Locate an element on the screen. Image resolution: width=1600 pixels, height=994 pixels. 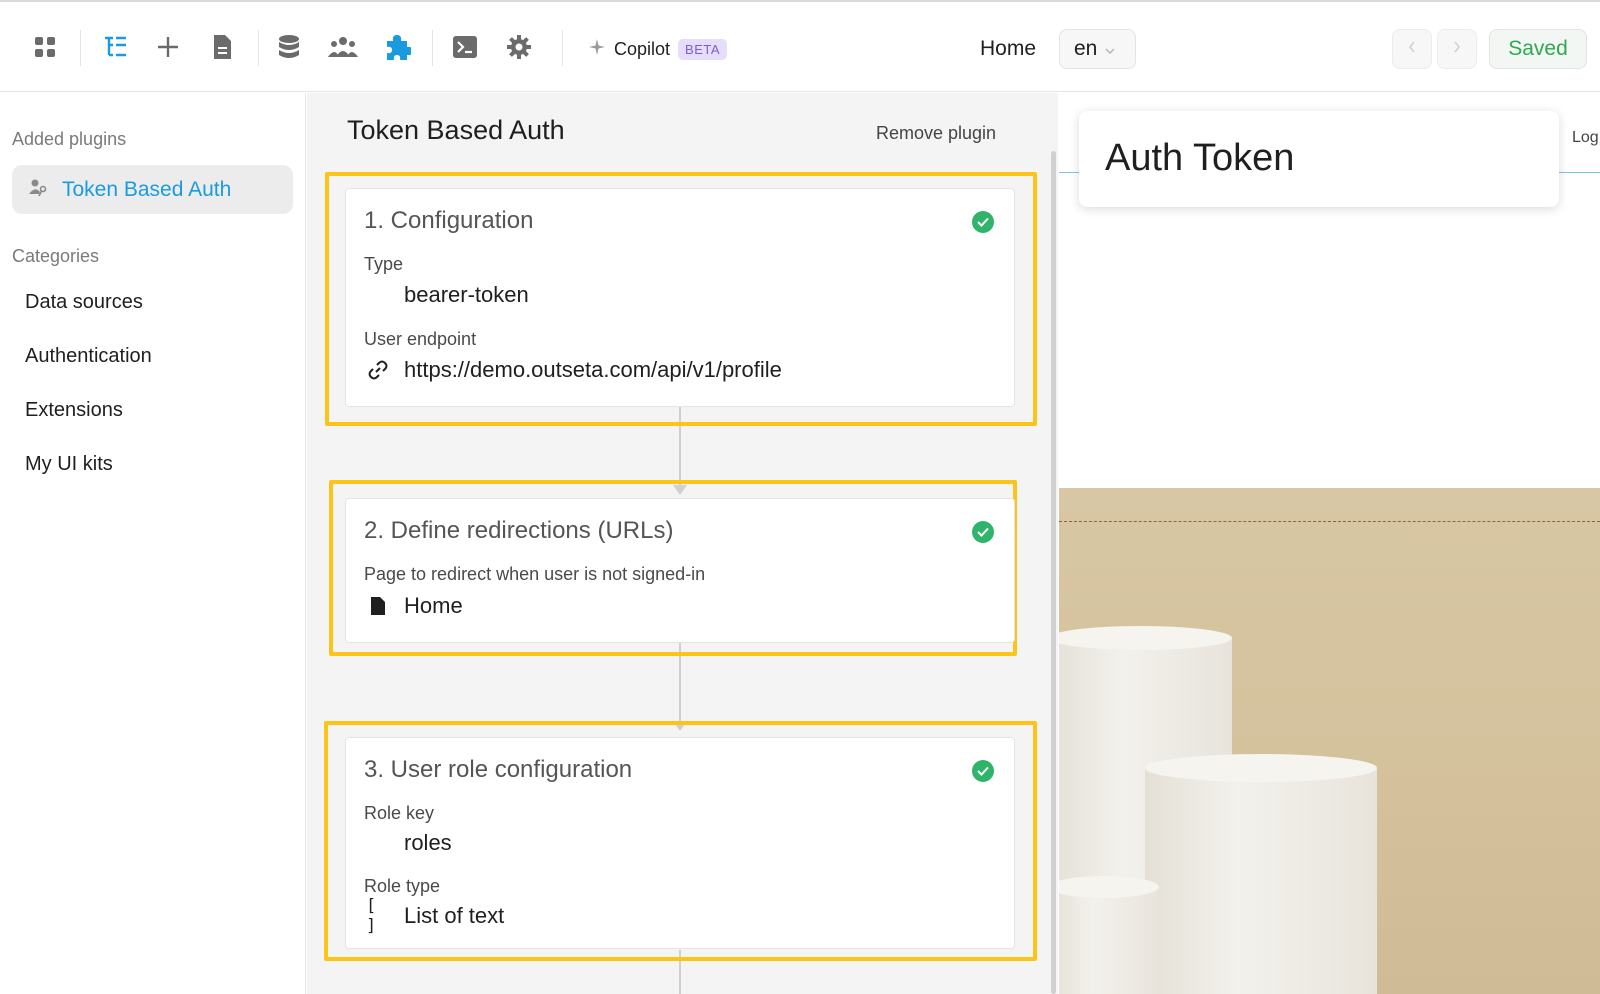
user-key-icon is located at coordinates (38, 189).